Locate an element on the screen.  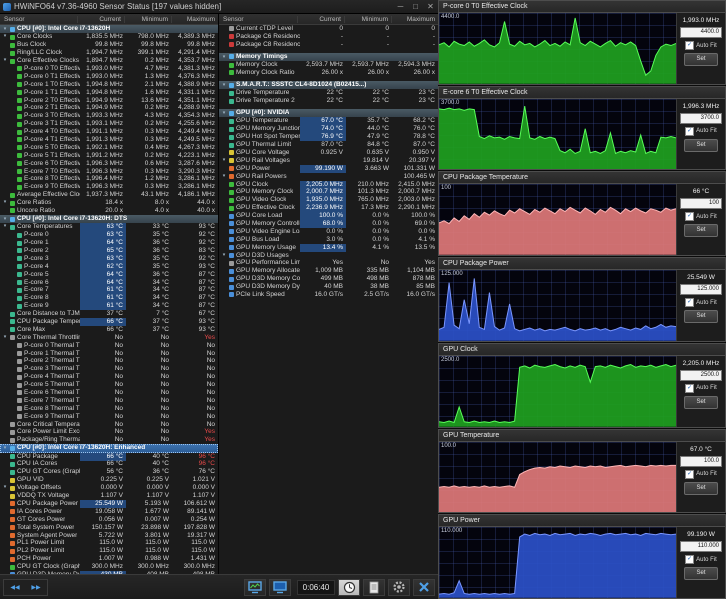
graph-title: CPU Package Power is located at coordinates (582, 264).